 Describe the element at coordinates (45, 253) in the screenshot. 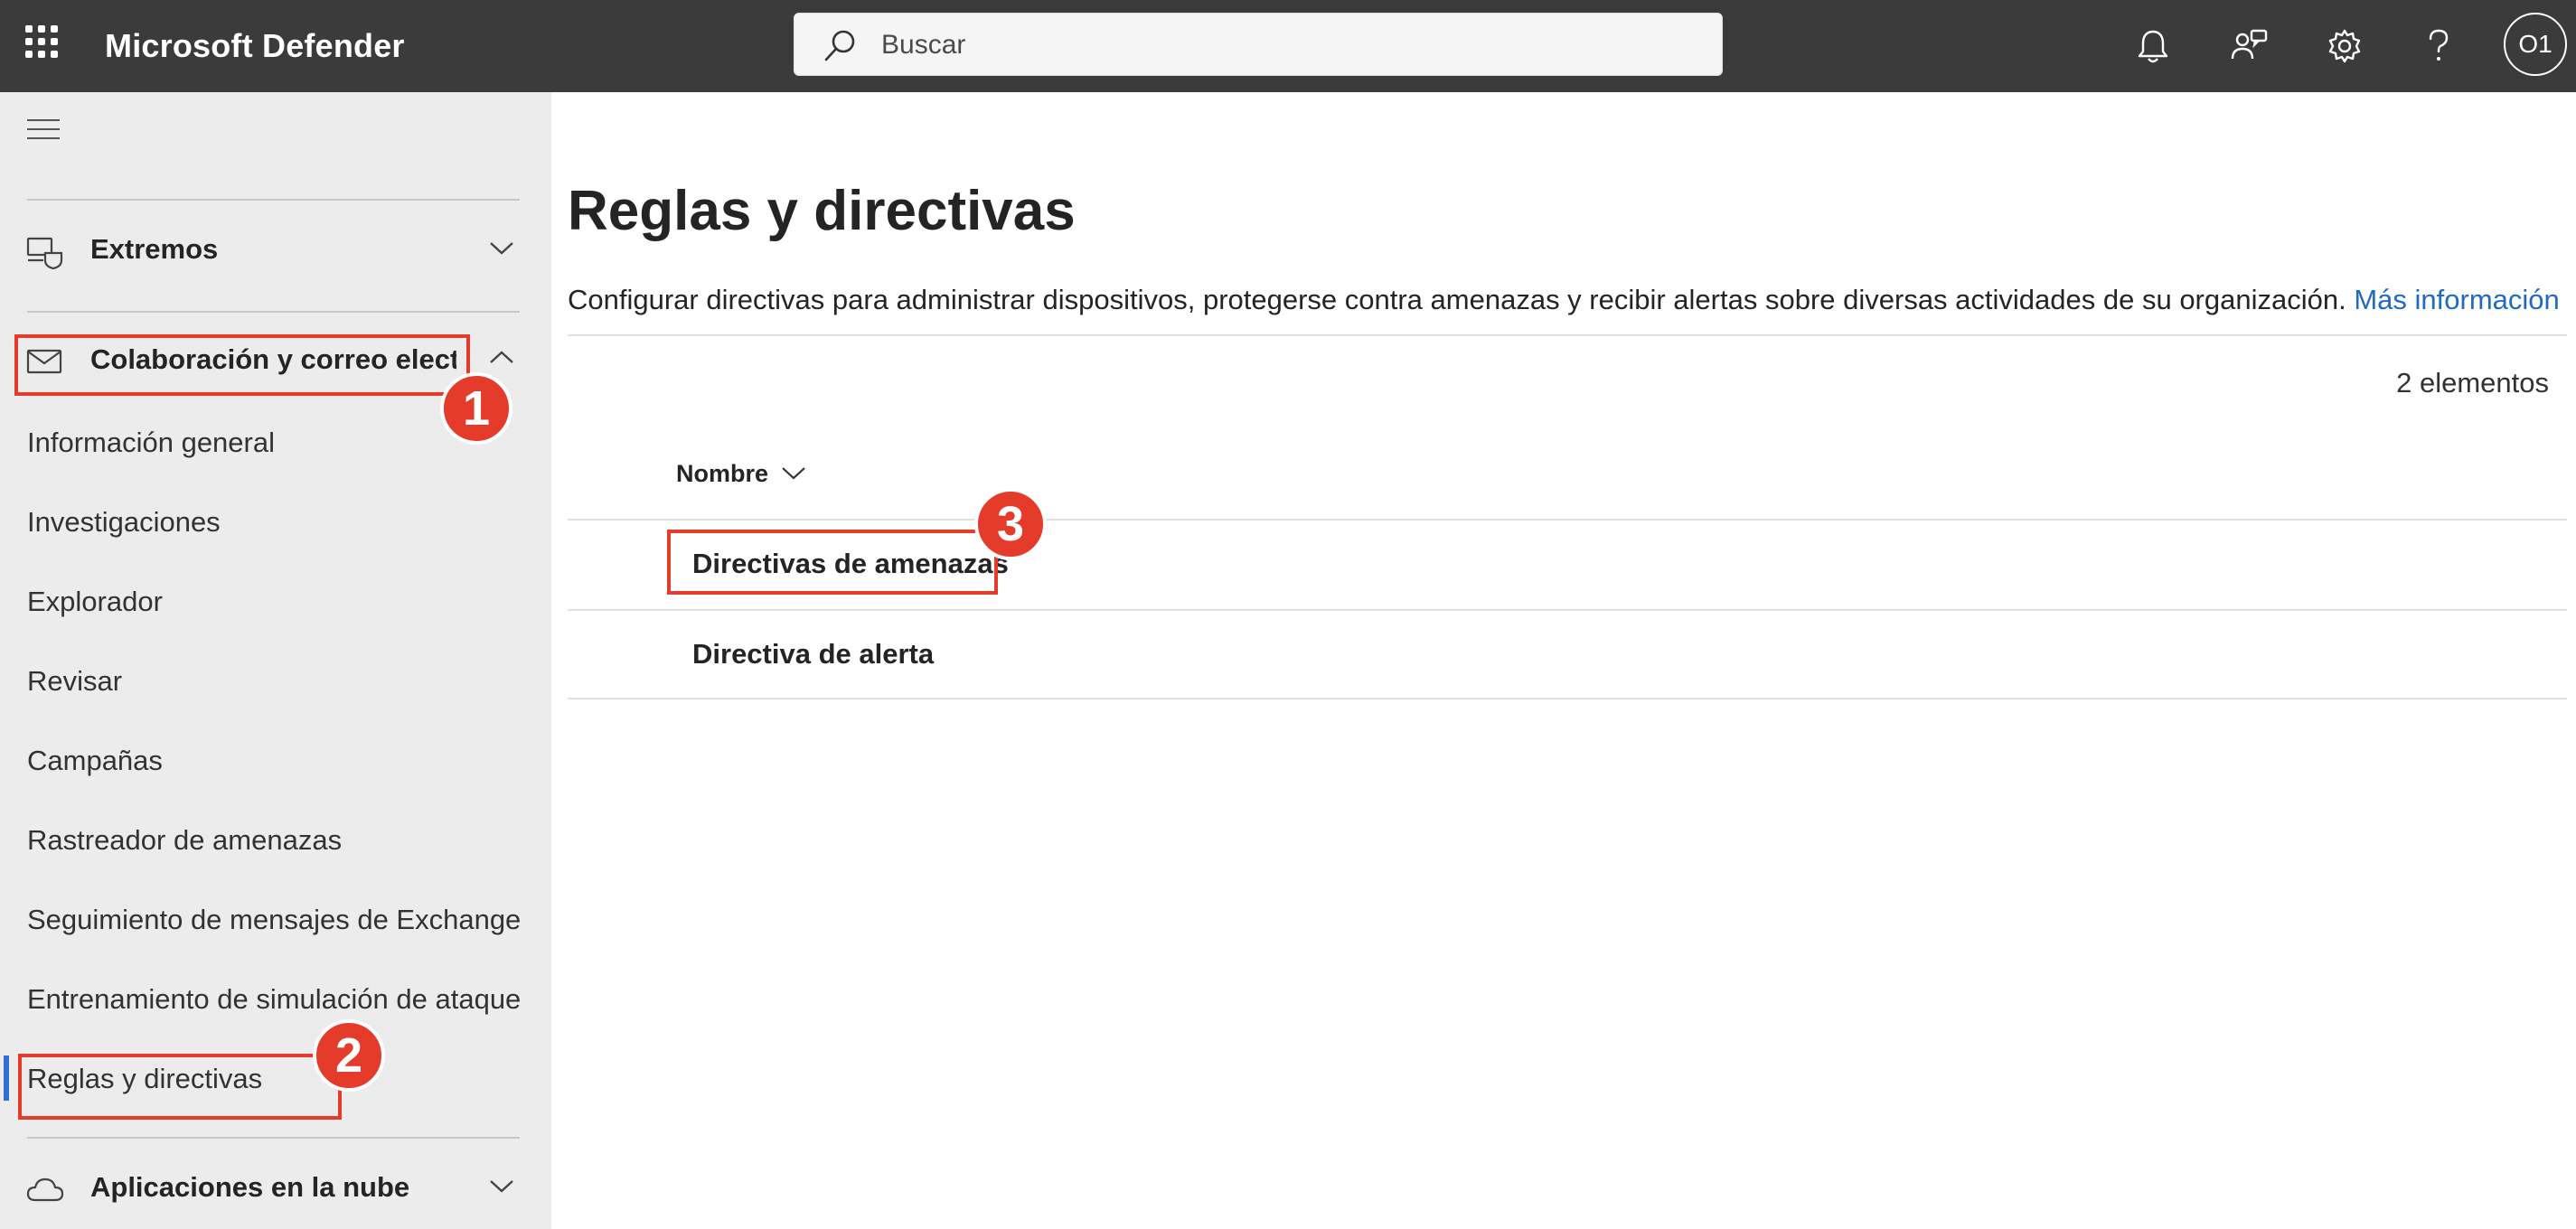

I see `devices-icon` at that location.